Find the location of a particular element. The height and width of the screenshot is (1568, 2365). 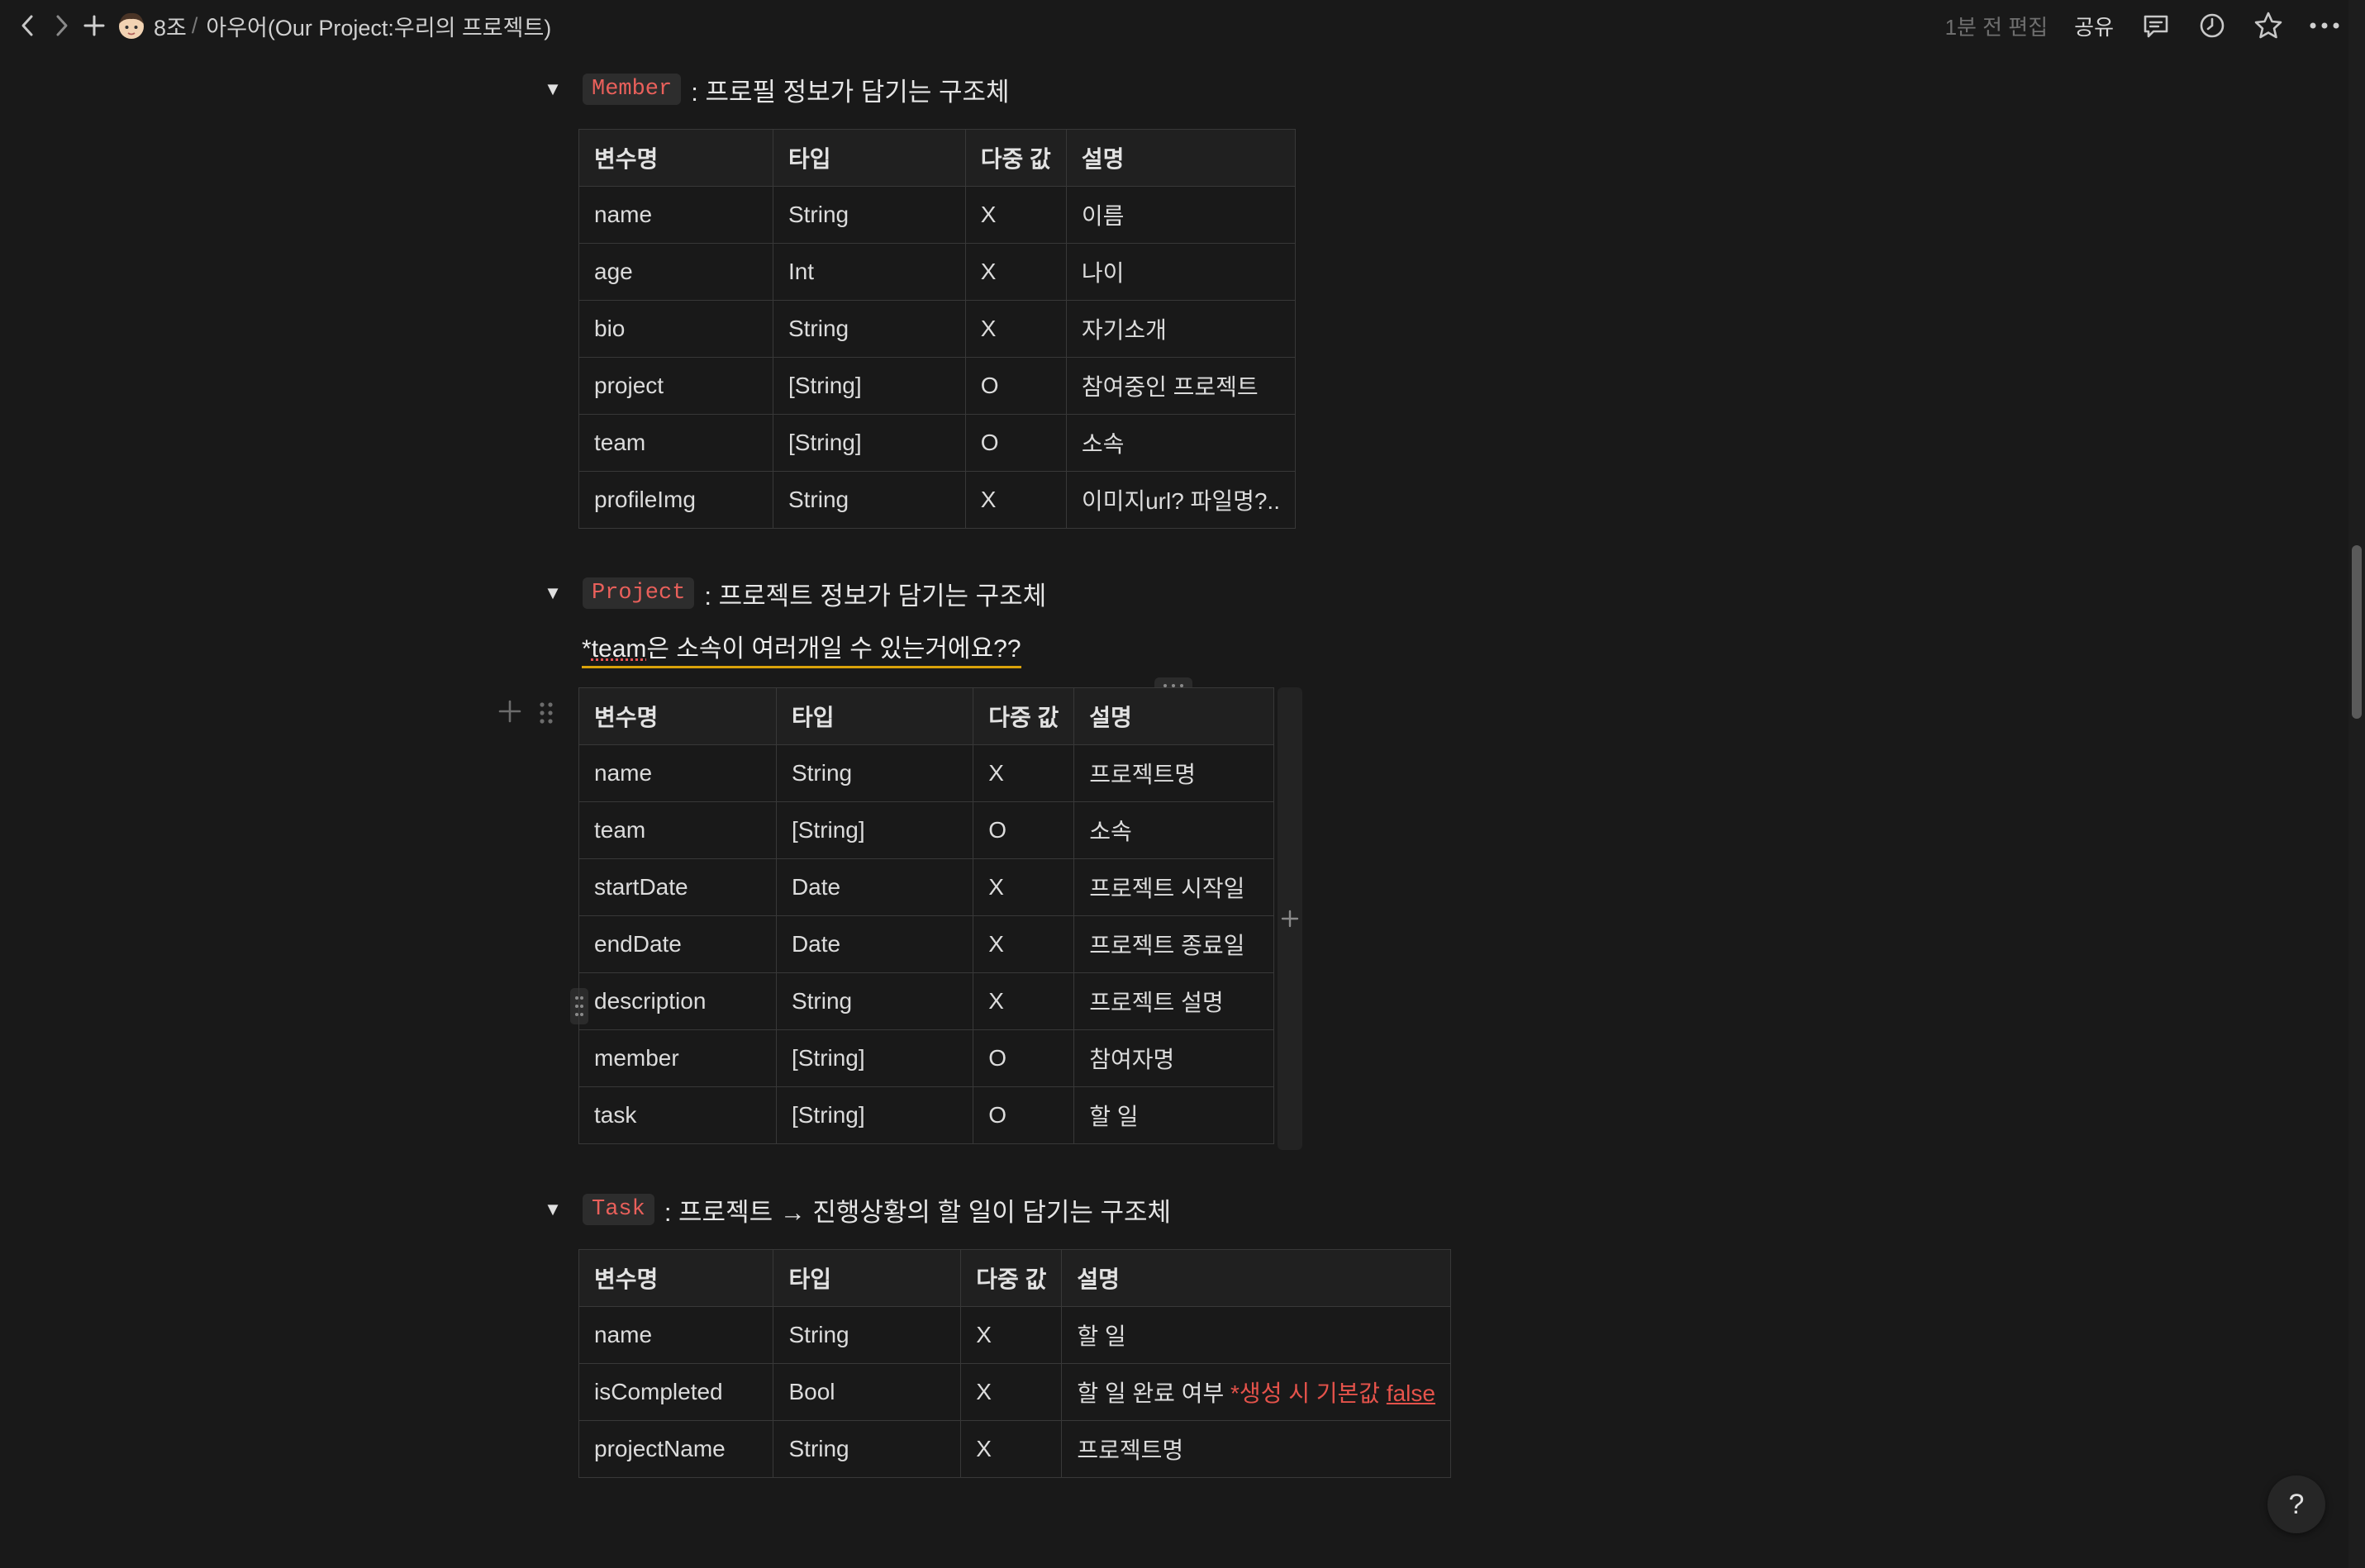

help-button: ? is located at coordinates (2296, 1504).